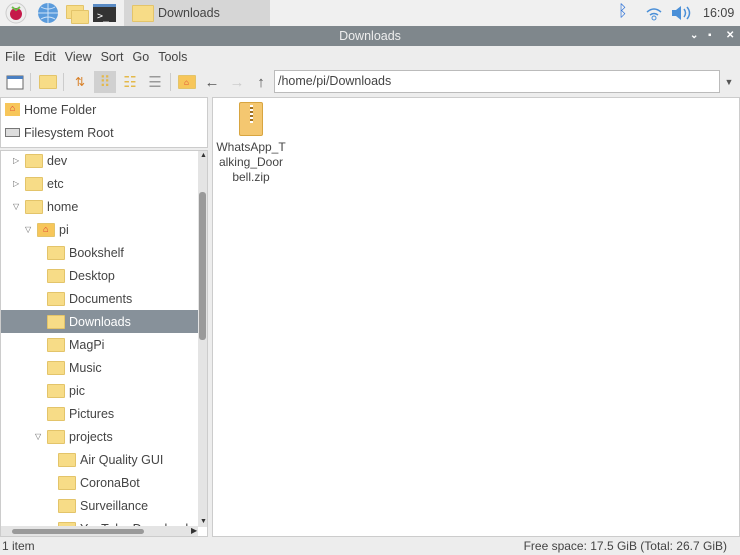 The width and height of the screenshot is (740, 555). What do you see at coordinates (15, 57) in the screenshot?
I see `menu-file: File` at bounding box center [15, 57].